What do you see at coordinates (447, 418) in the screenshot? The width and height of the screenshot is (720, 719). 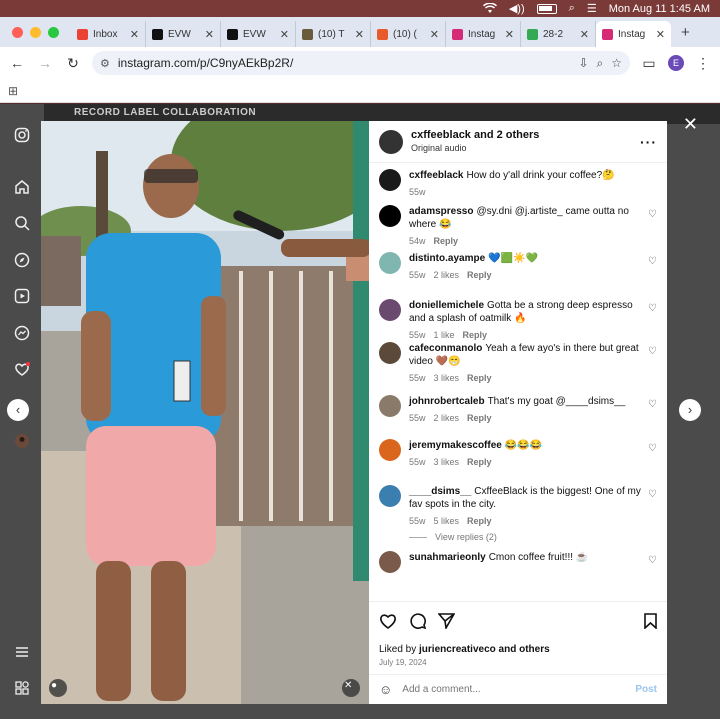 I see `comment-likes: 2 likes` at bounding box center [447, 418].